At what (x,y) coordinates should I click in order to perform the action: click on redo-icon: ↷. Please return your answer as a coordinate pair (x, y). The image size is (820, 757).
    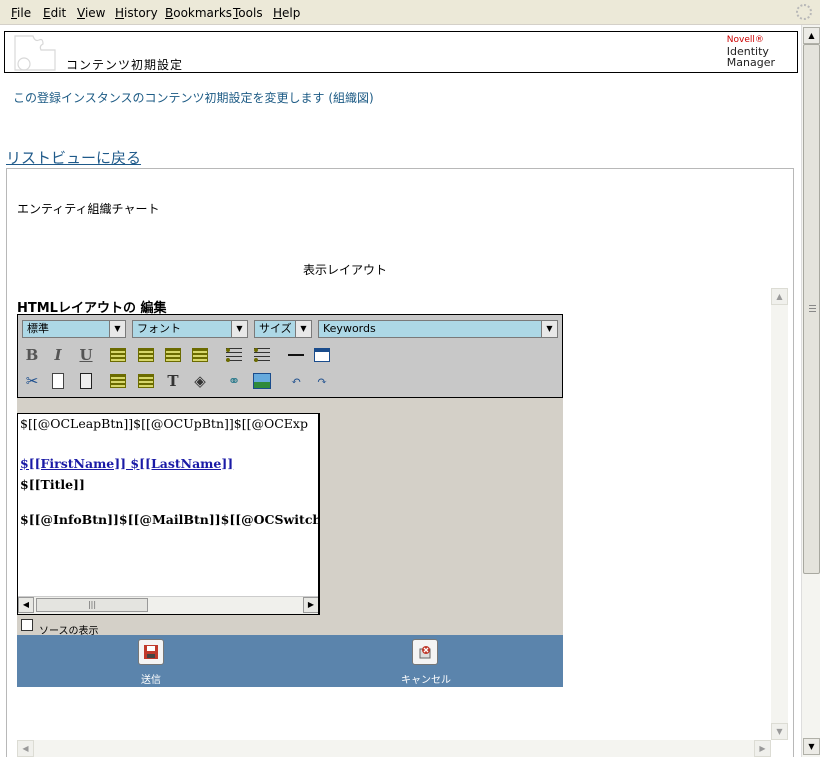
    Looking at the image, I should click on (322, 381).